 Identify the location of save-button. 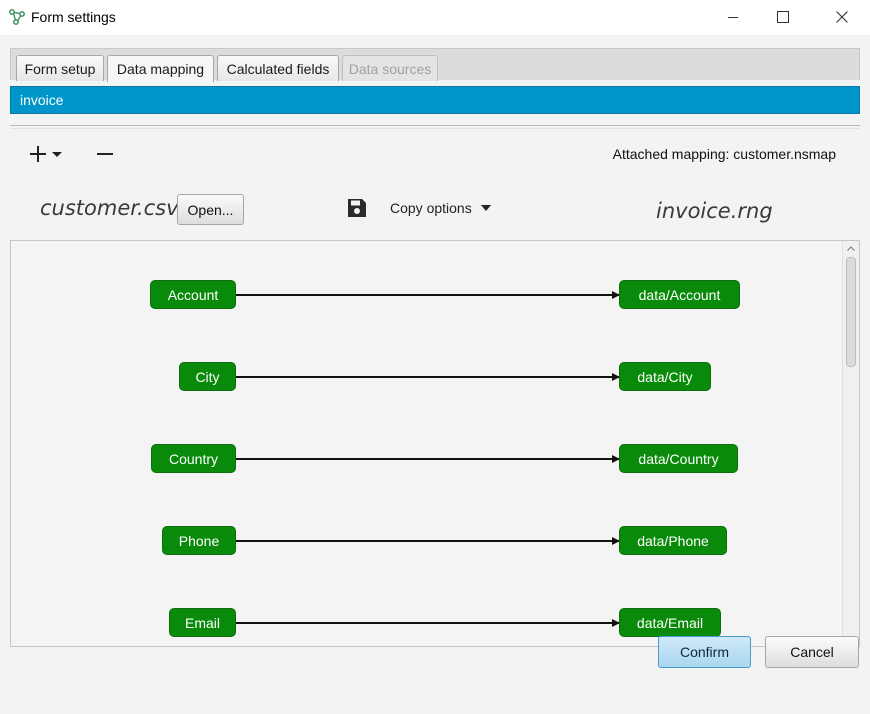
(357, 208).